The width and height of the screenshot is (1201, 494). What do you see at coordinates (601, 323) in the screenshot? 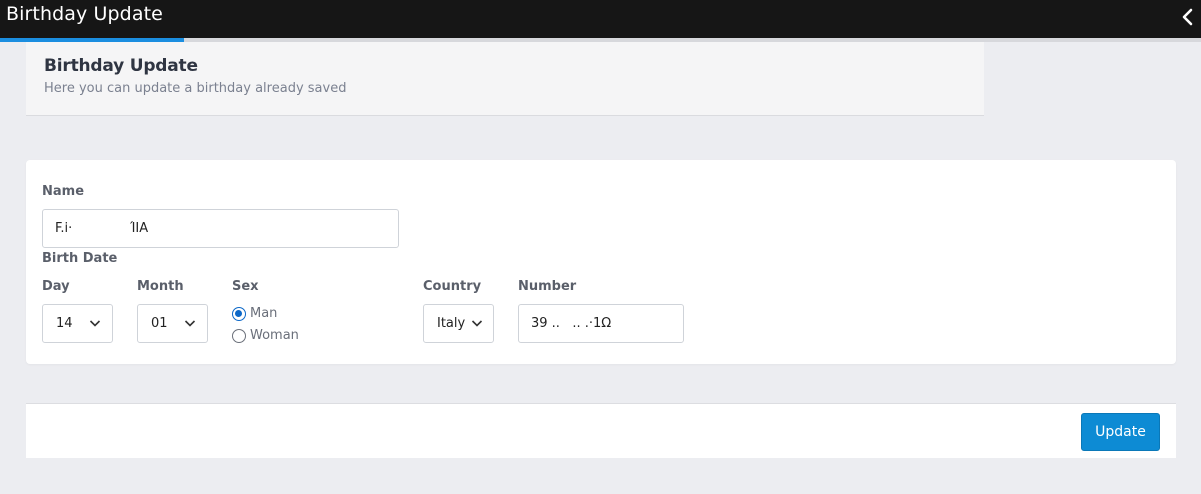
I see `number-input` at bounding box center [601, 323].